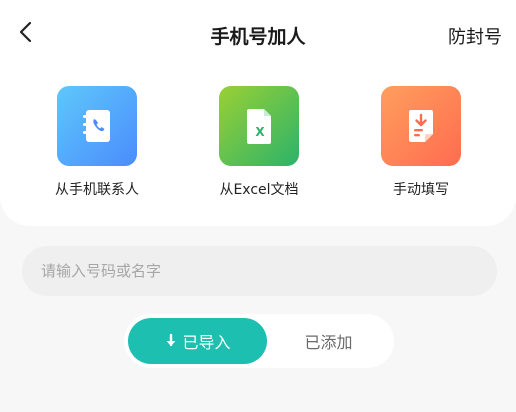 The height and width of the screenshot is (412, 516). I want to click on status-tabs: 已导入 已添加, so click(259, 341).